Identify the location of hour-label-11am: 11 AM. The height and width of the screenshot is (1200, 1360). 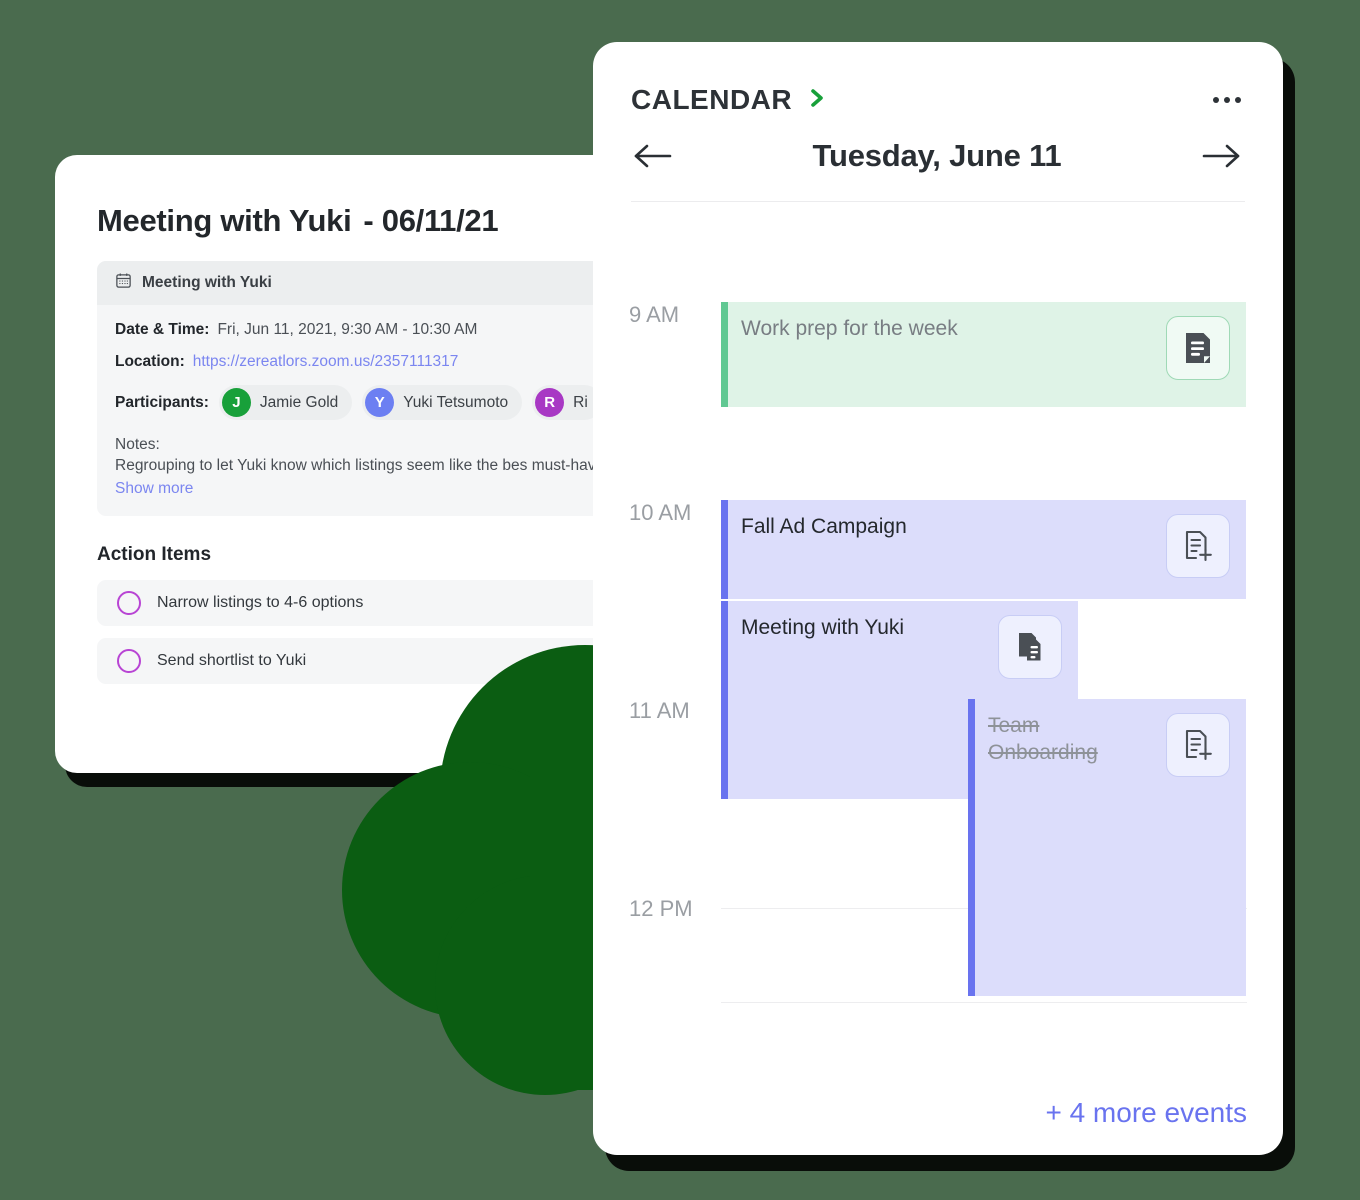
(659, 710).